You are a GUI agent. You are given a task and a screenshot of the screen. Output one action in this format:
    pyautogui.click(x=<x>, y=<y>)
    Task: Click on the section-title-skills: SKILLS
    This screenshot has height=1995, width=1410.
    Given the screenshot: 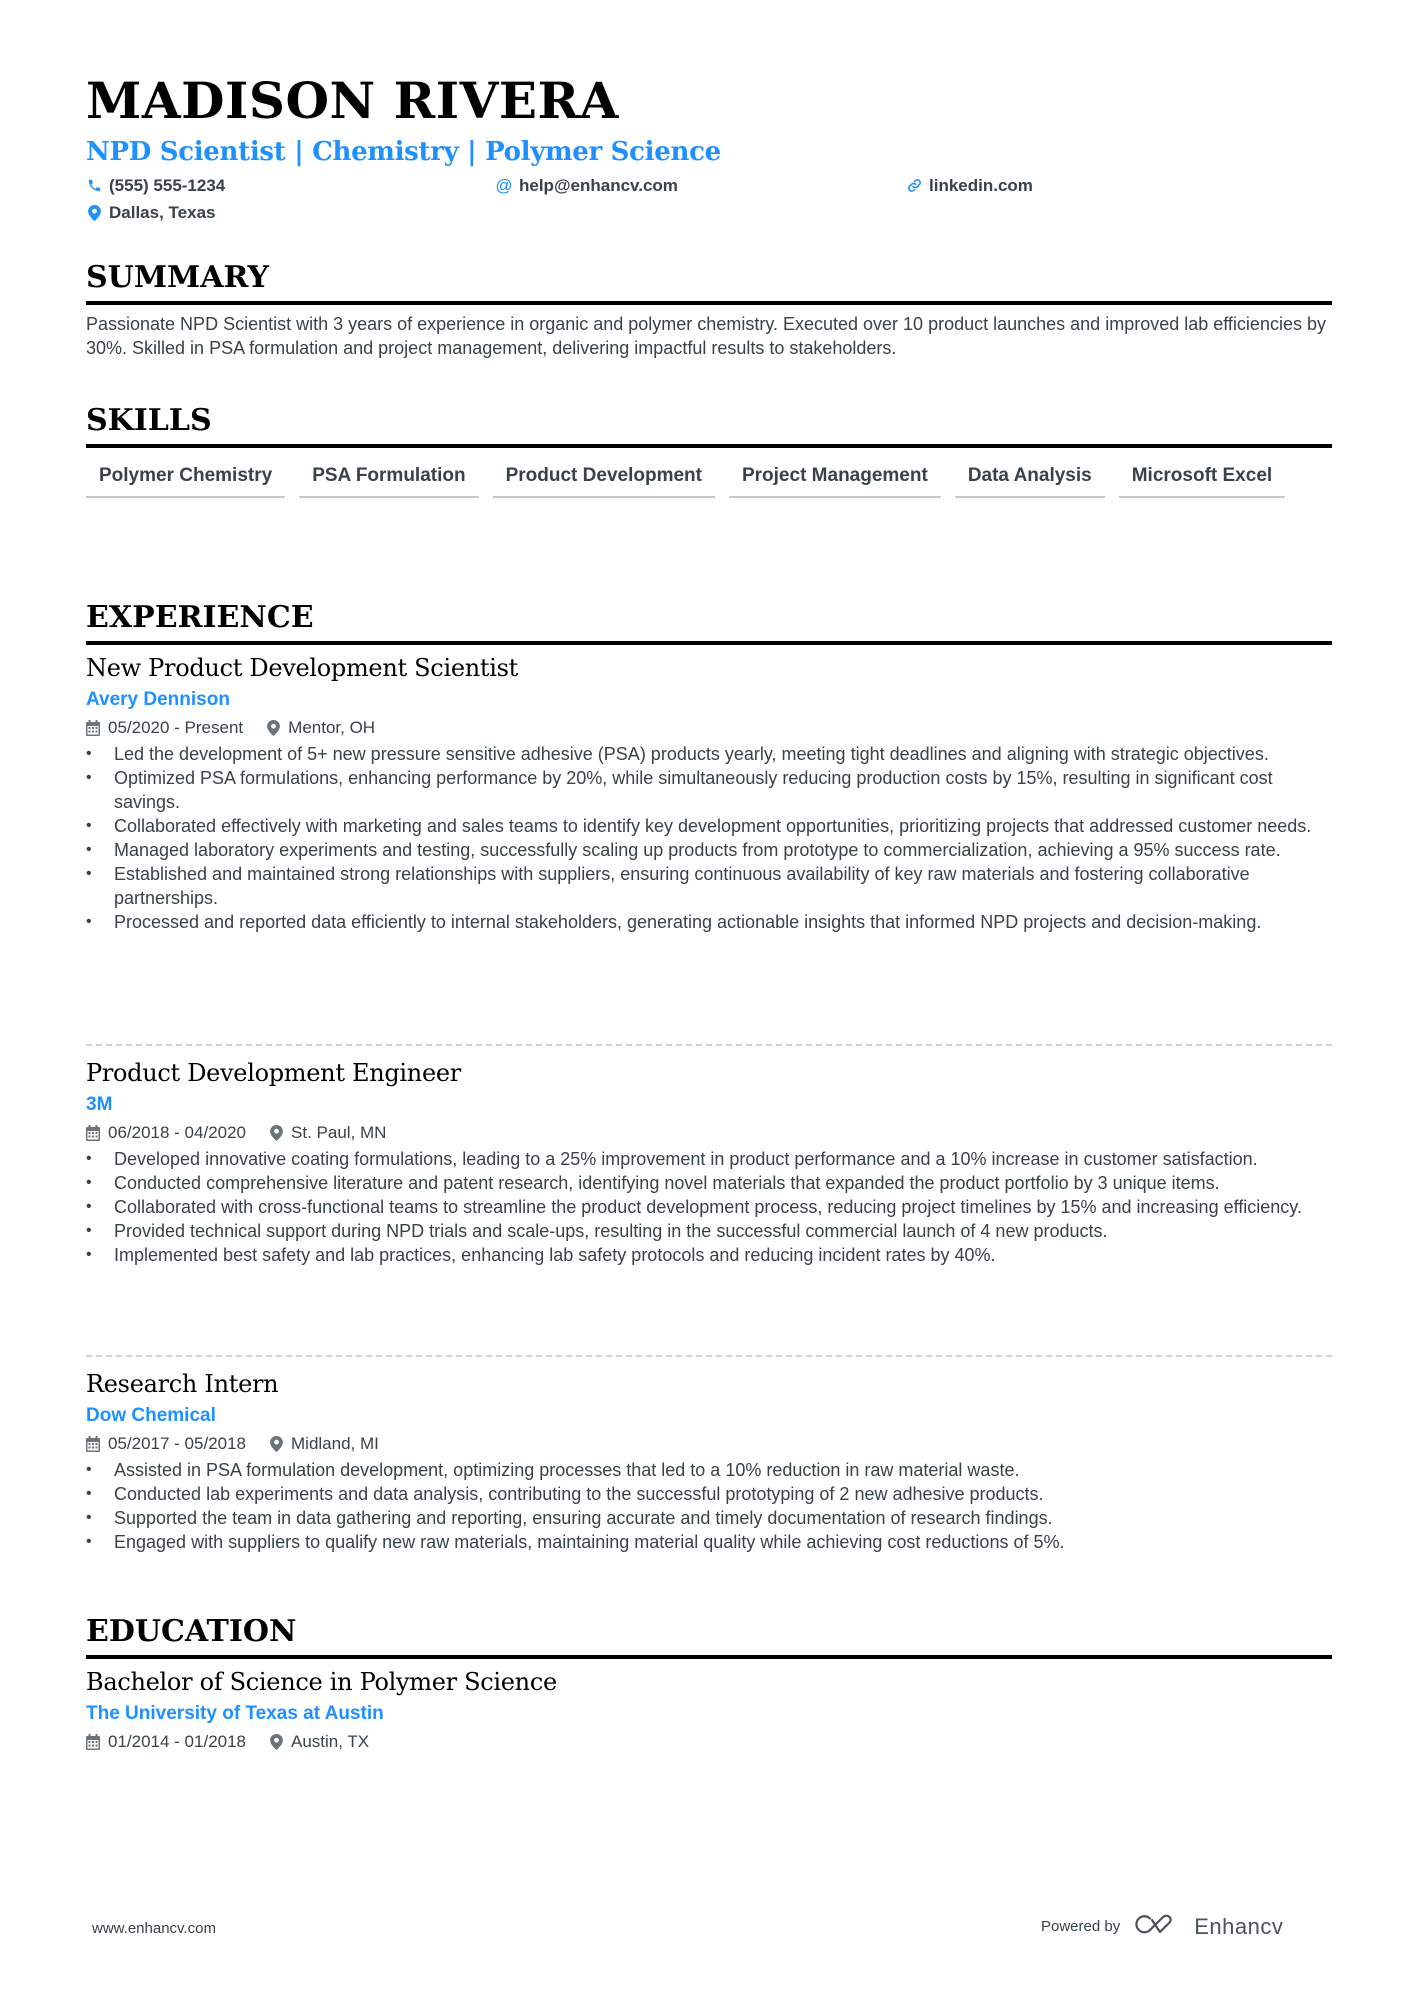 What is the action you would take?
    pyautogui.click(x=709, y=427)
    